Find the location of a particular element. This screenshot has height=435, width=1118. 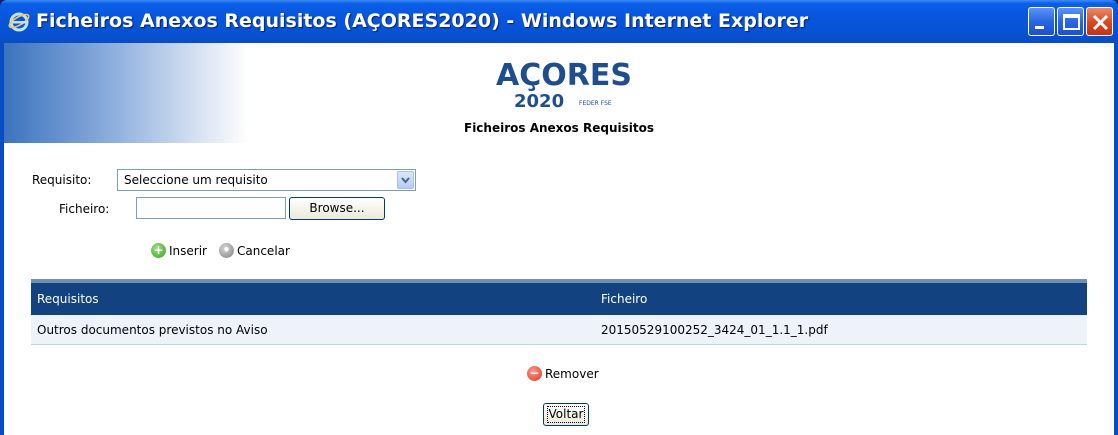

cell-requisito: Outros documentos previstos no Aviso is located at coordinates (152, 330).